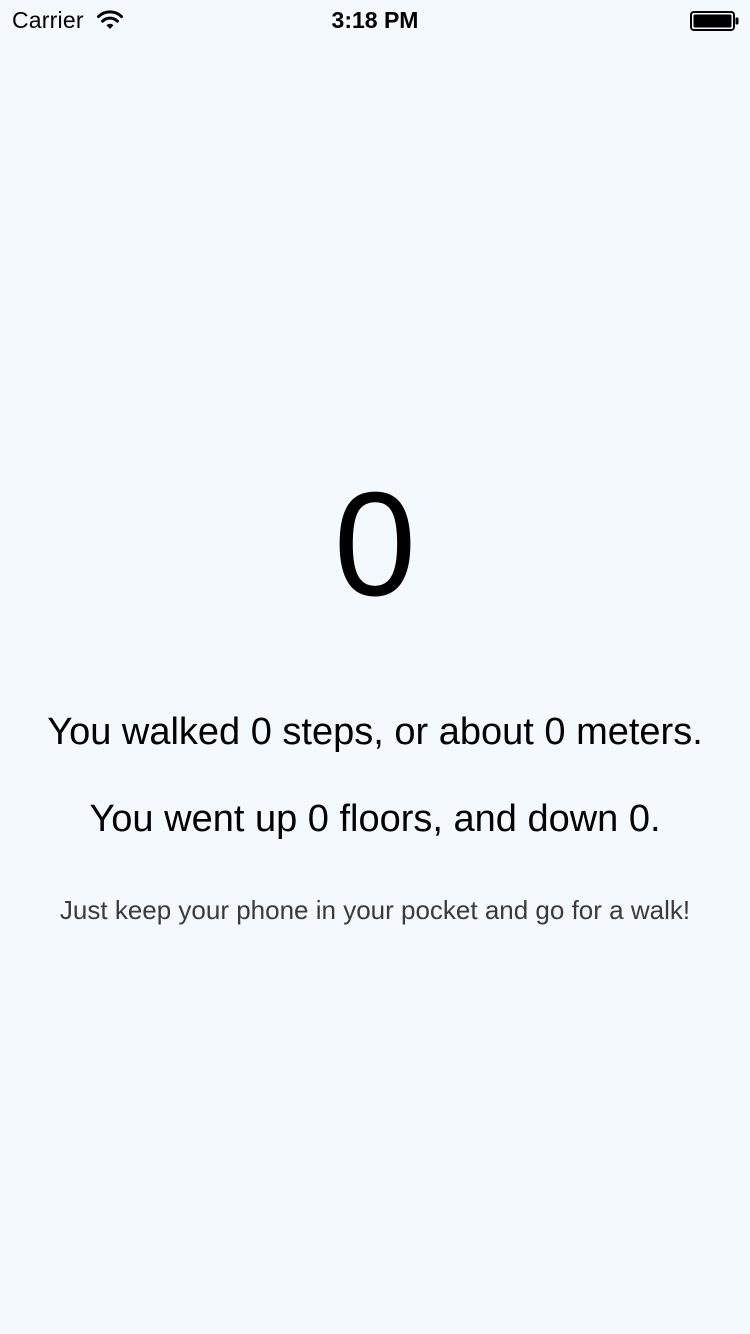  I want to click on step-count: 0, so click(375, 544).